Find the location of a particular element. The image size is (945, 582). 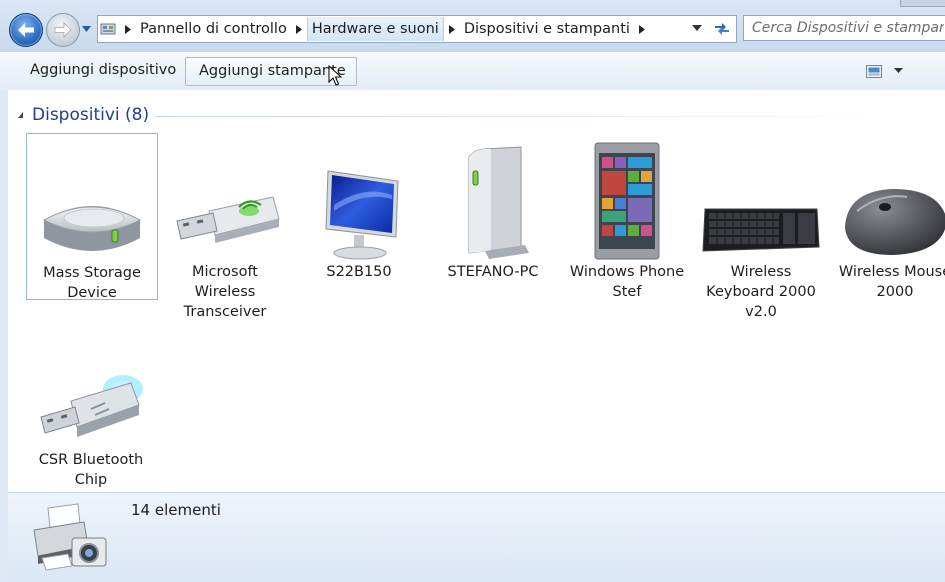

forward-button is located at coordinates (63, 30).